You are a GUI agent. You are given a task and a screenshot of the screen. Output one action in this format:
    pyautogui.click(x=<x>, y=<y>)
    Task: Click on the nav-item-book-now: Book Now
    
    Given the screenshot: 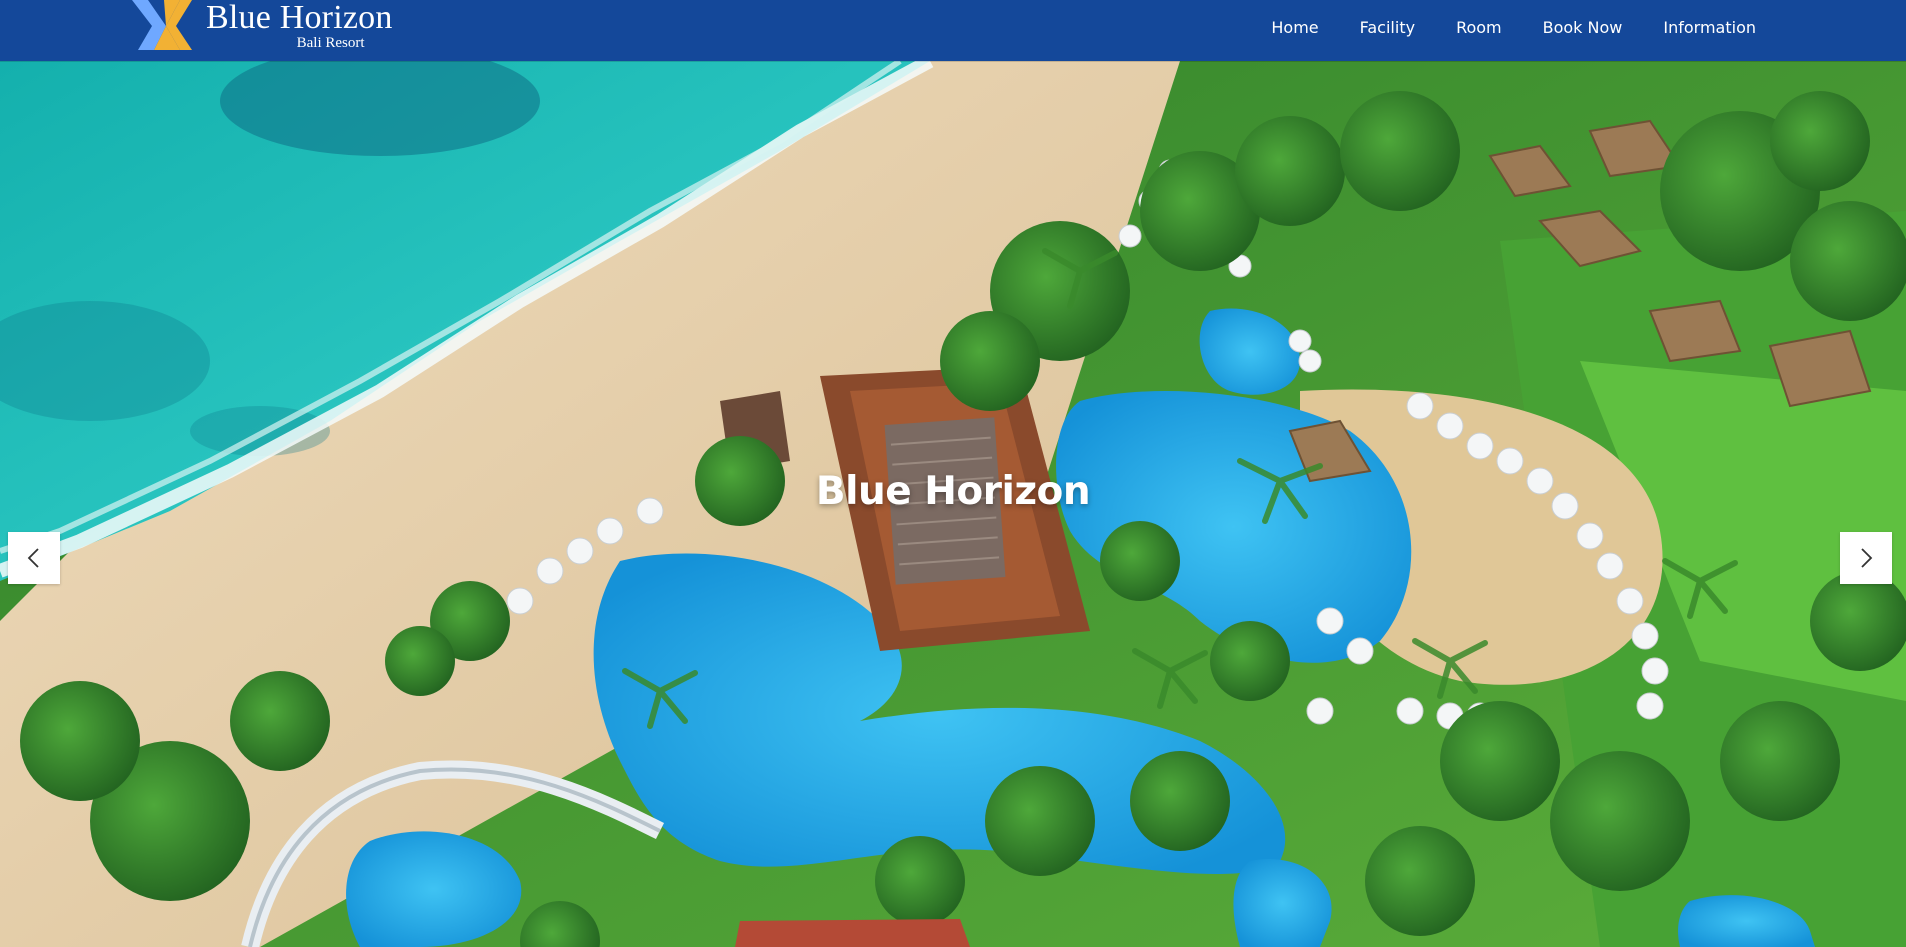 What is the action you would take?
    pyautogui.click(x=1583, y=28)
    